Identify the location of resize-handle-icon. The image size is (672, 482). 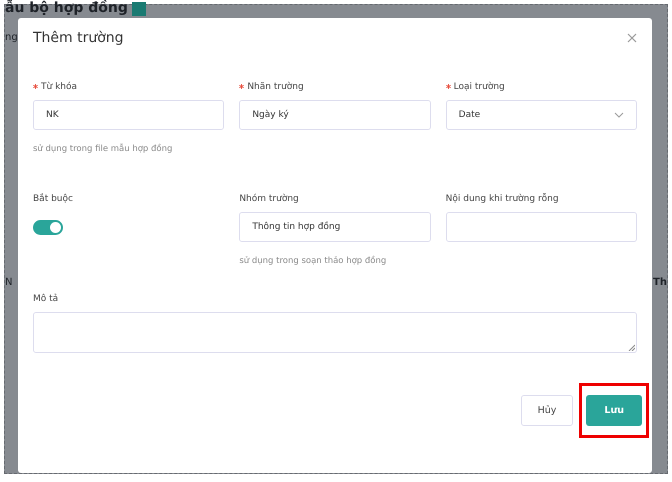
(631, 347).